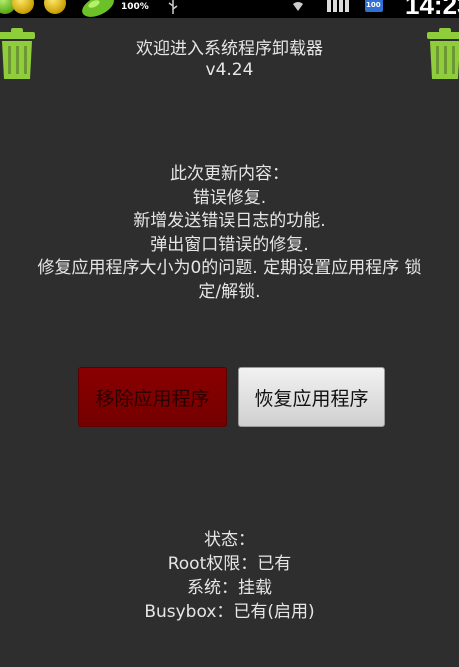  What do you see at coordinates (229, 244) in the screenshot?
I see `changelog-line: 弹出窗口错误的修复.` at bounding box center [229, 244].